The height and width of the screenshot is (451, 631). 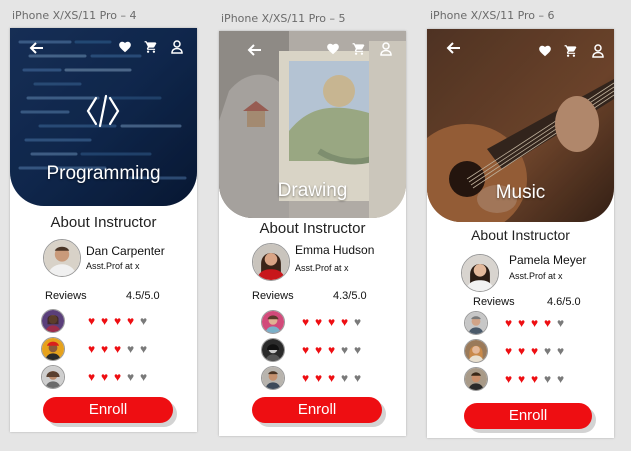 I want to click on frame-label-4: iPhone X/XS/11 Pro – 4, so click(x=74, y=15).